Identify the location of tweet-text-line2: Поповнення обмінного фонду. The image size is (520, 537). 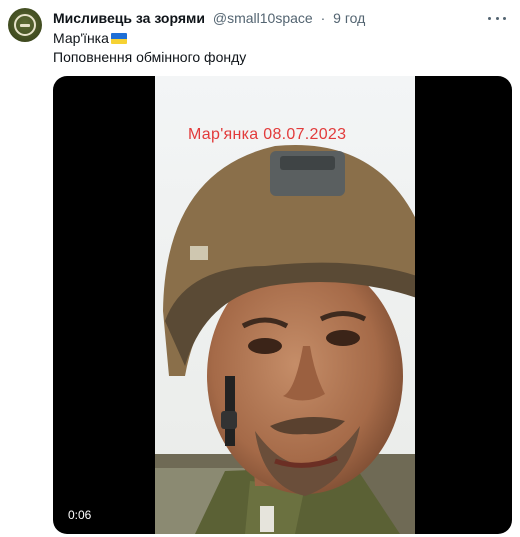
(150, 57).